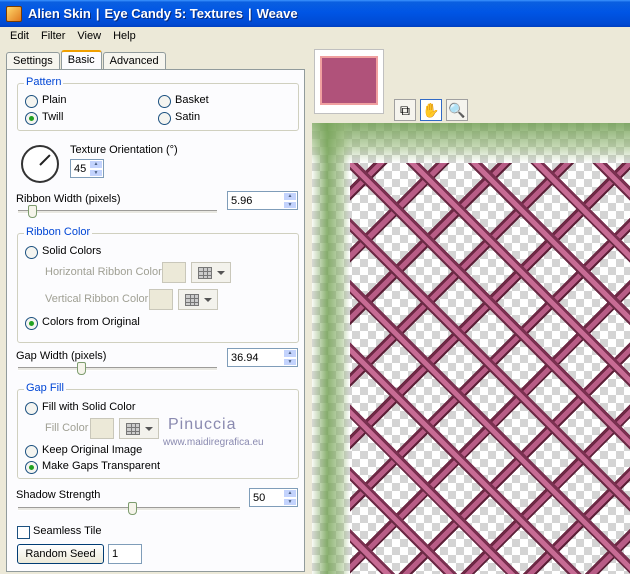 The image size is (630, 574). I want to click on hand-icon: ✋, so click(431, 110).